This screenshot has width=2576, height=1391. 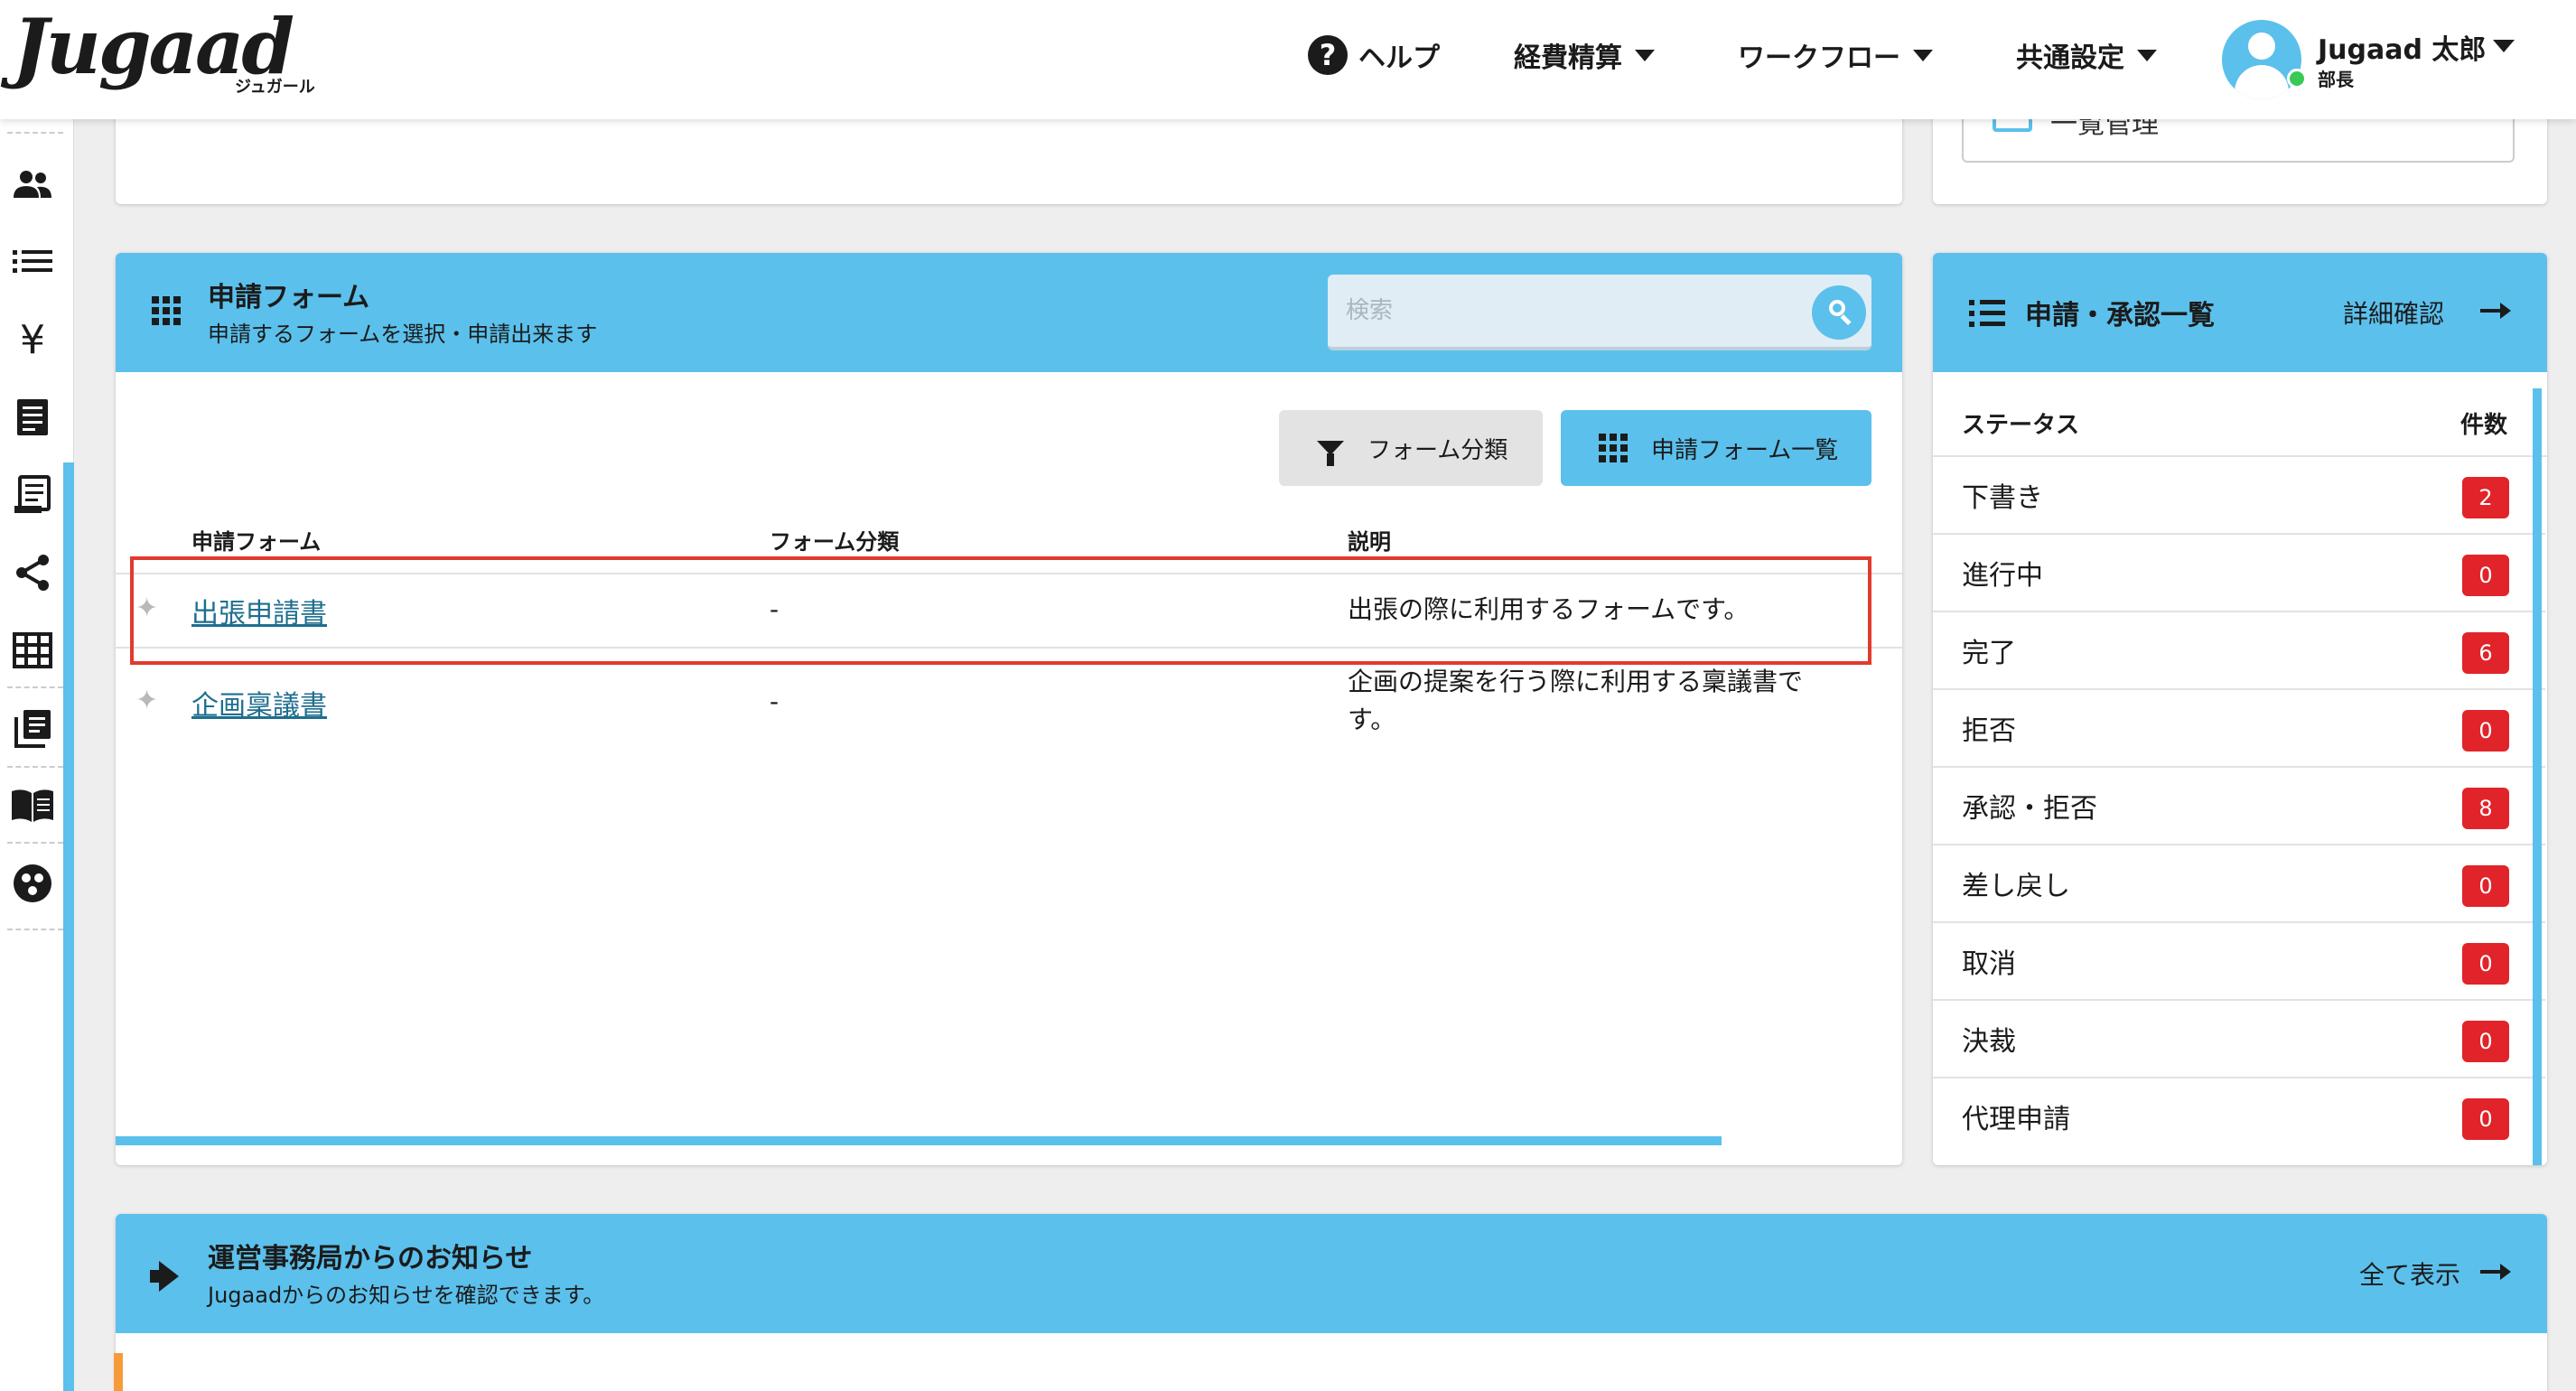 I want to click on status-row-approve-reject: 承認・拒否 8, so click(x=2239, y=807).